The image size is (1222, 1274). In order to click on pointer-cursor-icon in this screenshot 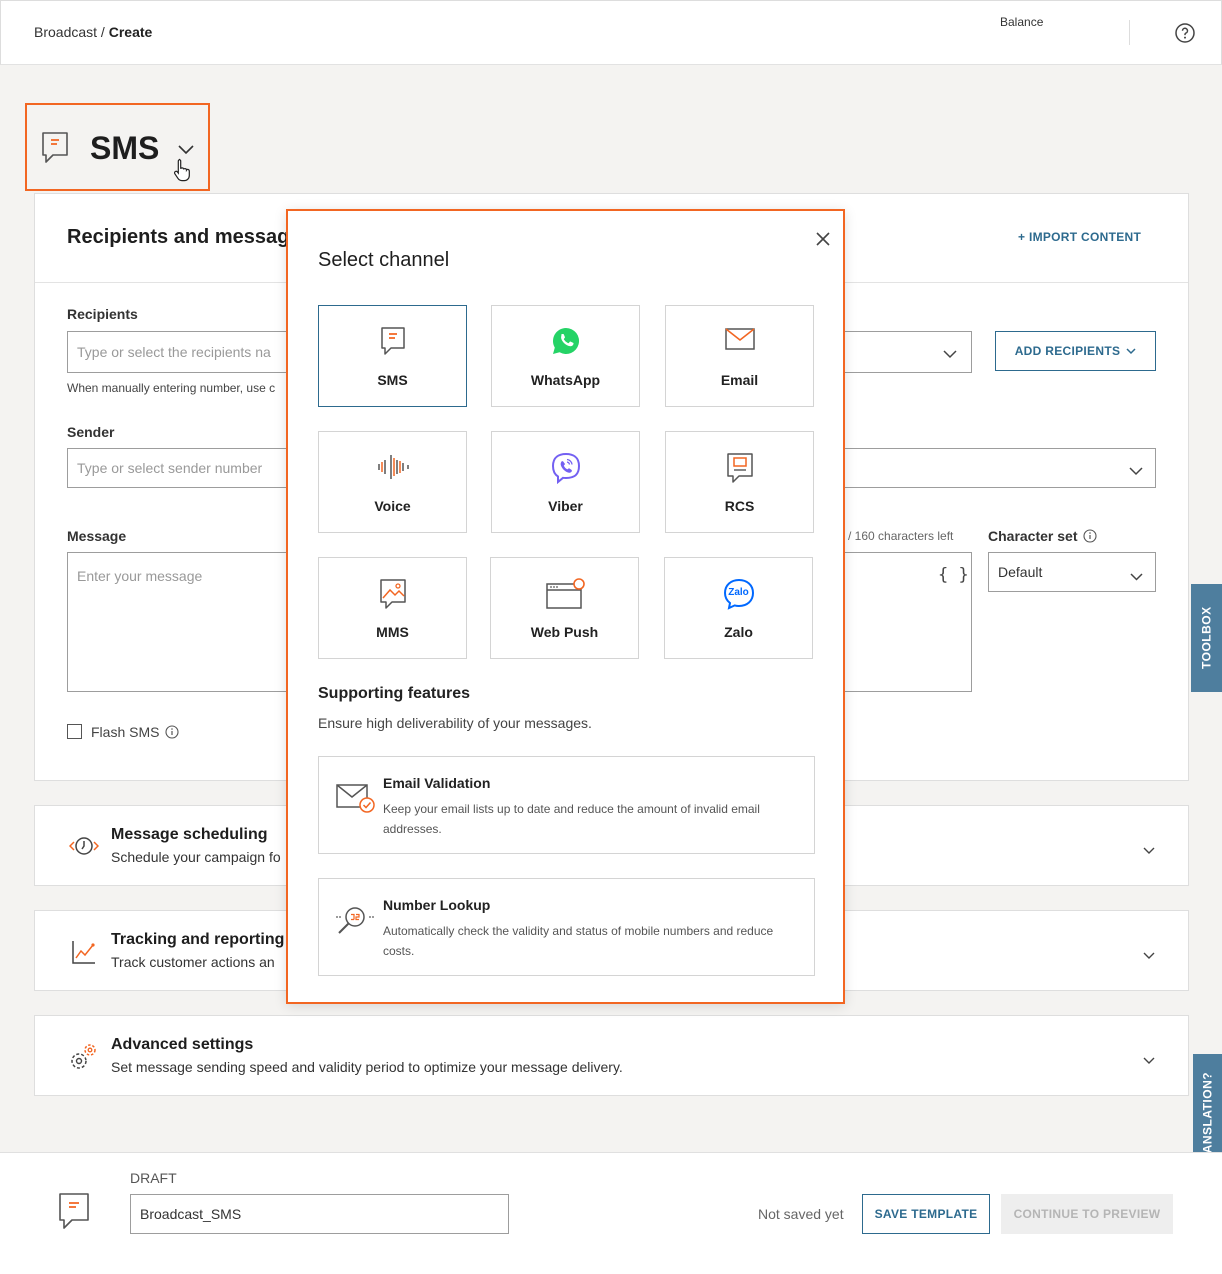, I will do `click(183, 172)`.